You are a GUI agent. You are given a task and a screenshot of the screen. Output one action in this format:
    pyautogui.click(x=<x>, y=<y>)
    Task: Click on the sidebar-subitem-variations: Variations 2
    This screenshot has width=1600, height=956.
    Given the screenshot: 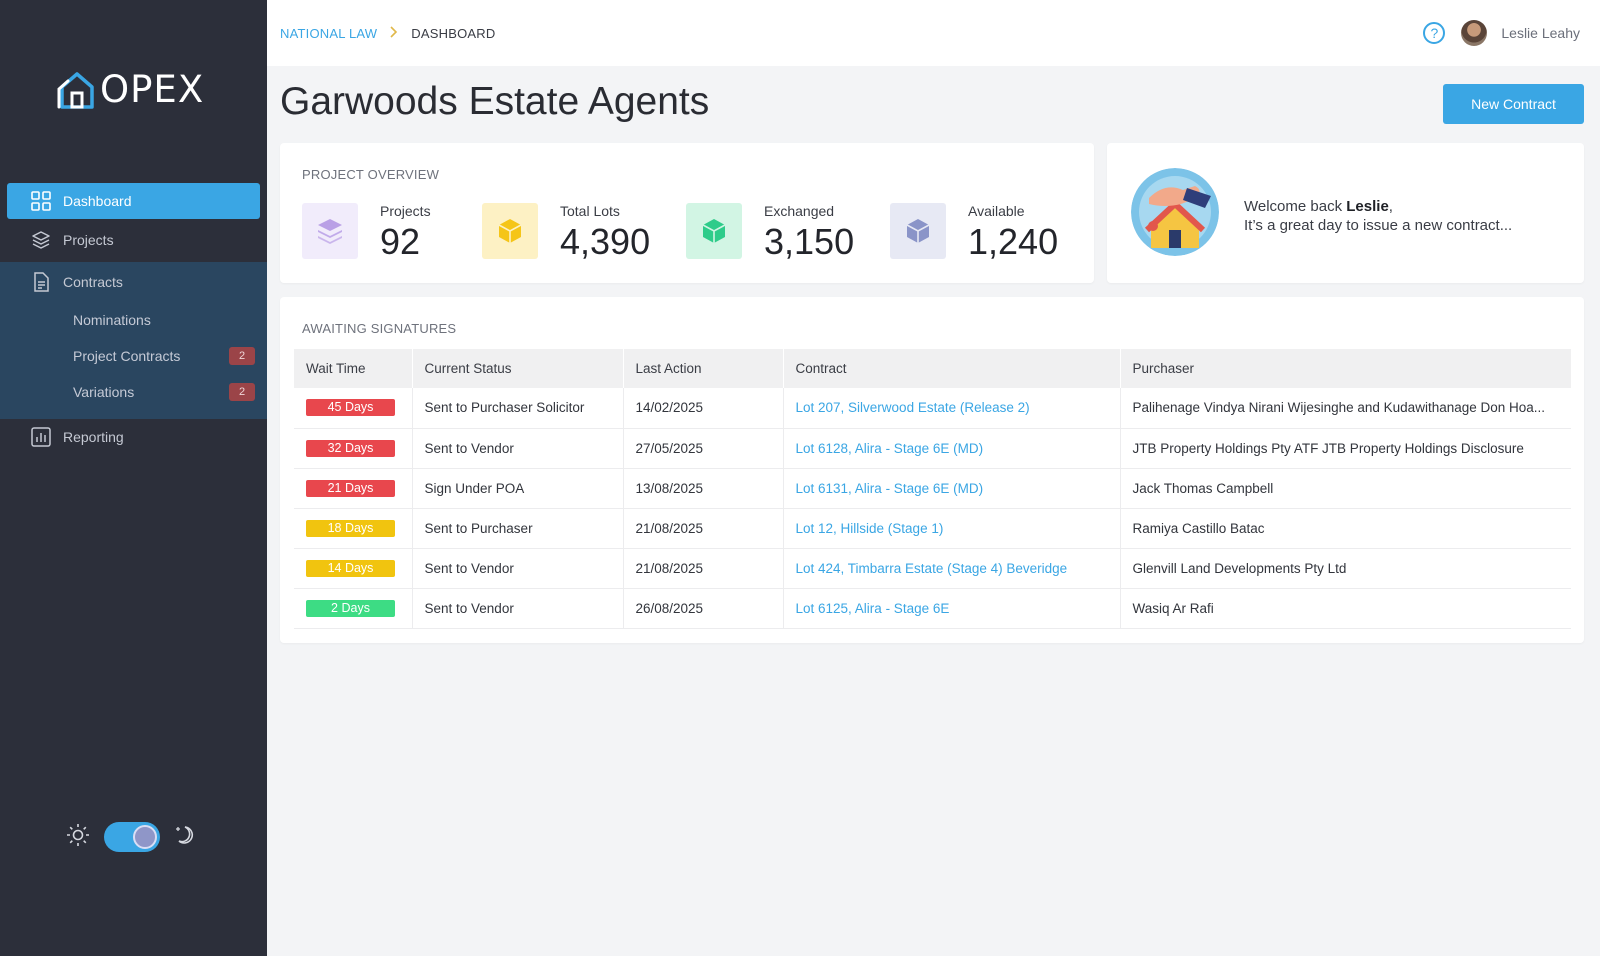 What is the action you would take?
    pyautogui.click(x=164, y=392)
    